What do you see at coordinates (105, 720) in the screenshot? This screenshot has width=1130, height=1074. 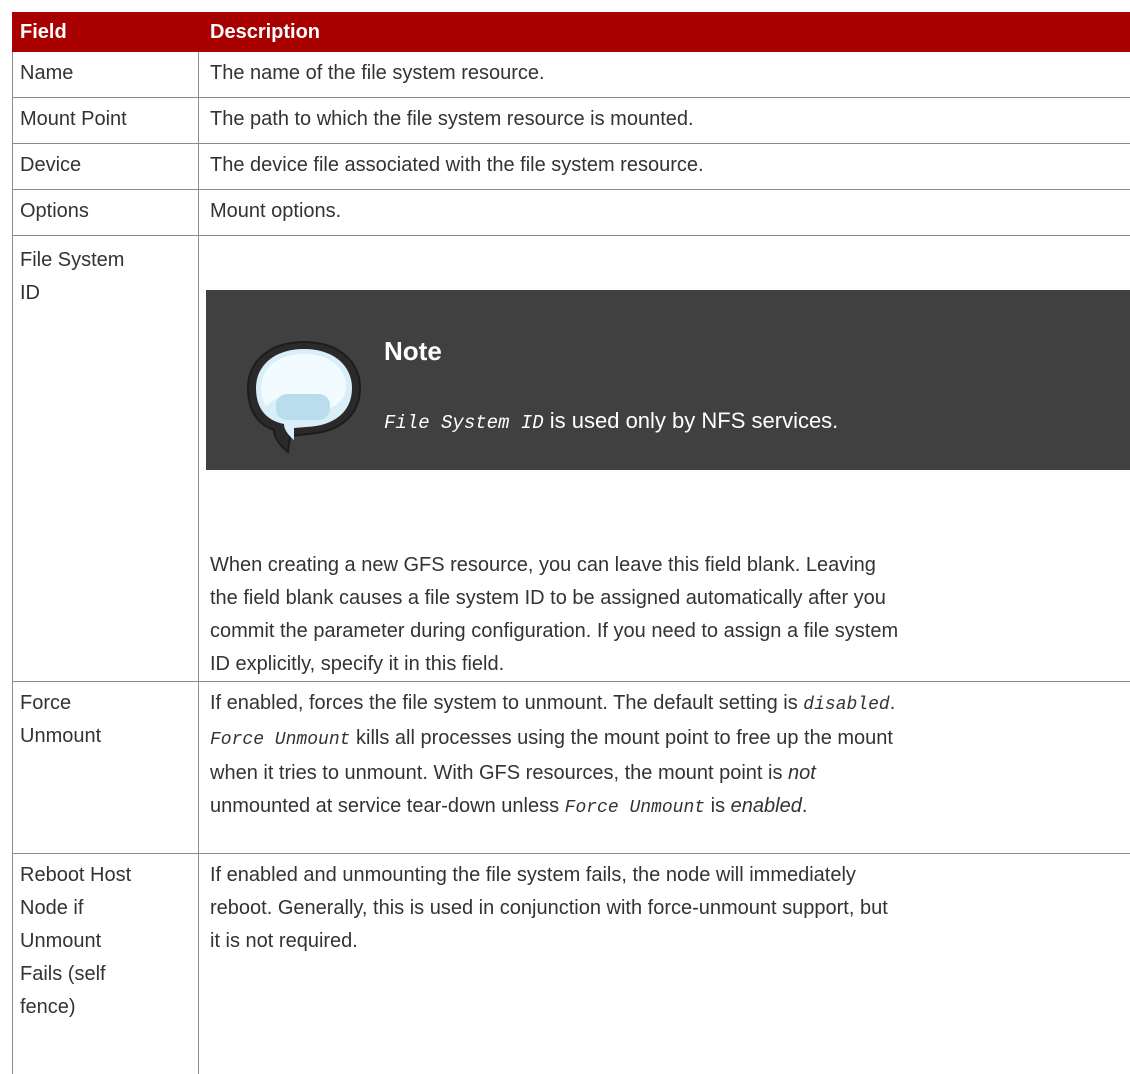 I see `field-force-unmount: Force Unmount` at bounding box center [105, 720].